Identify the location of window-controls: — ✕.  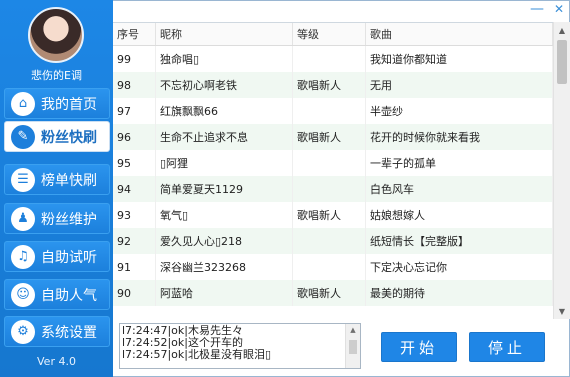
(548, 10).